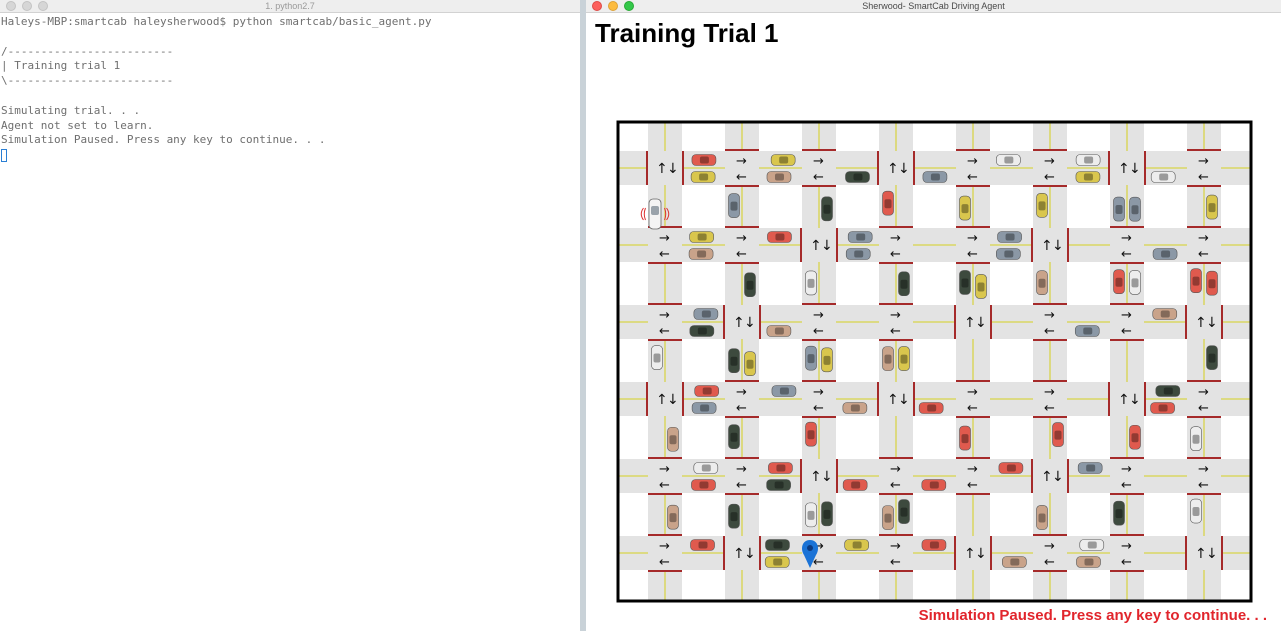  Describe the element at coordinates (810, 548) in the screenshot. I see `pin-dot` at that location.